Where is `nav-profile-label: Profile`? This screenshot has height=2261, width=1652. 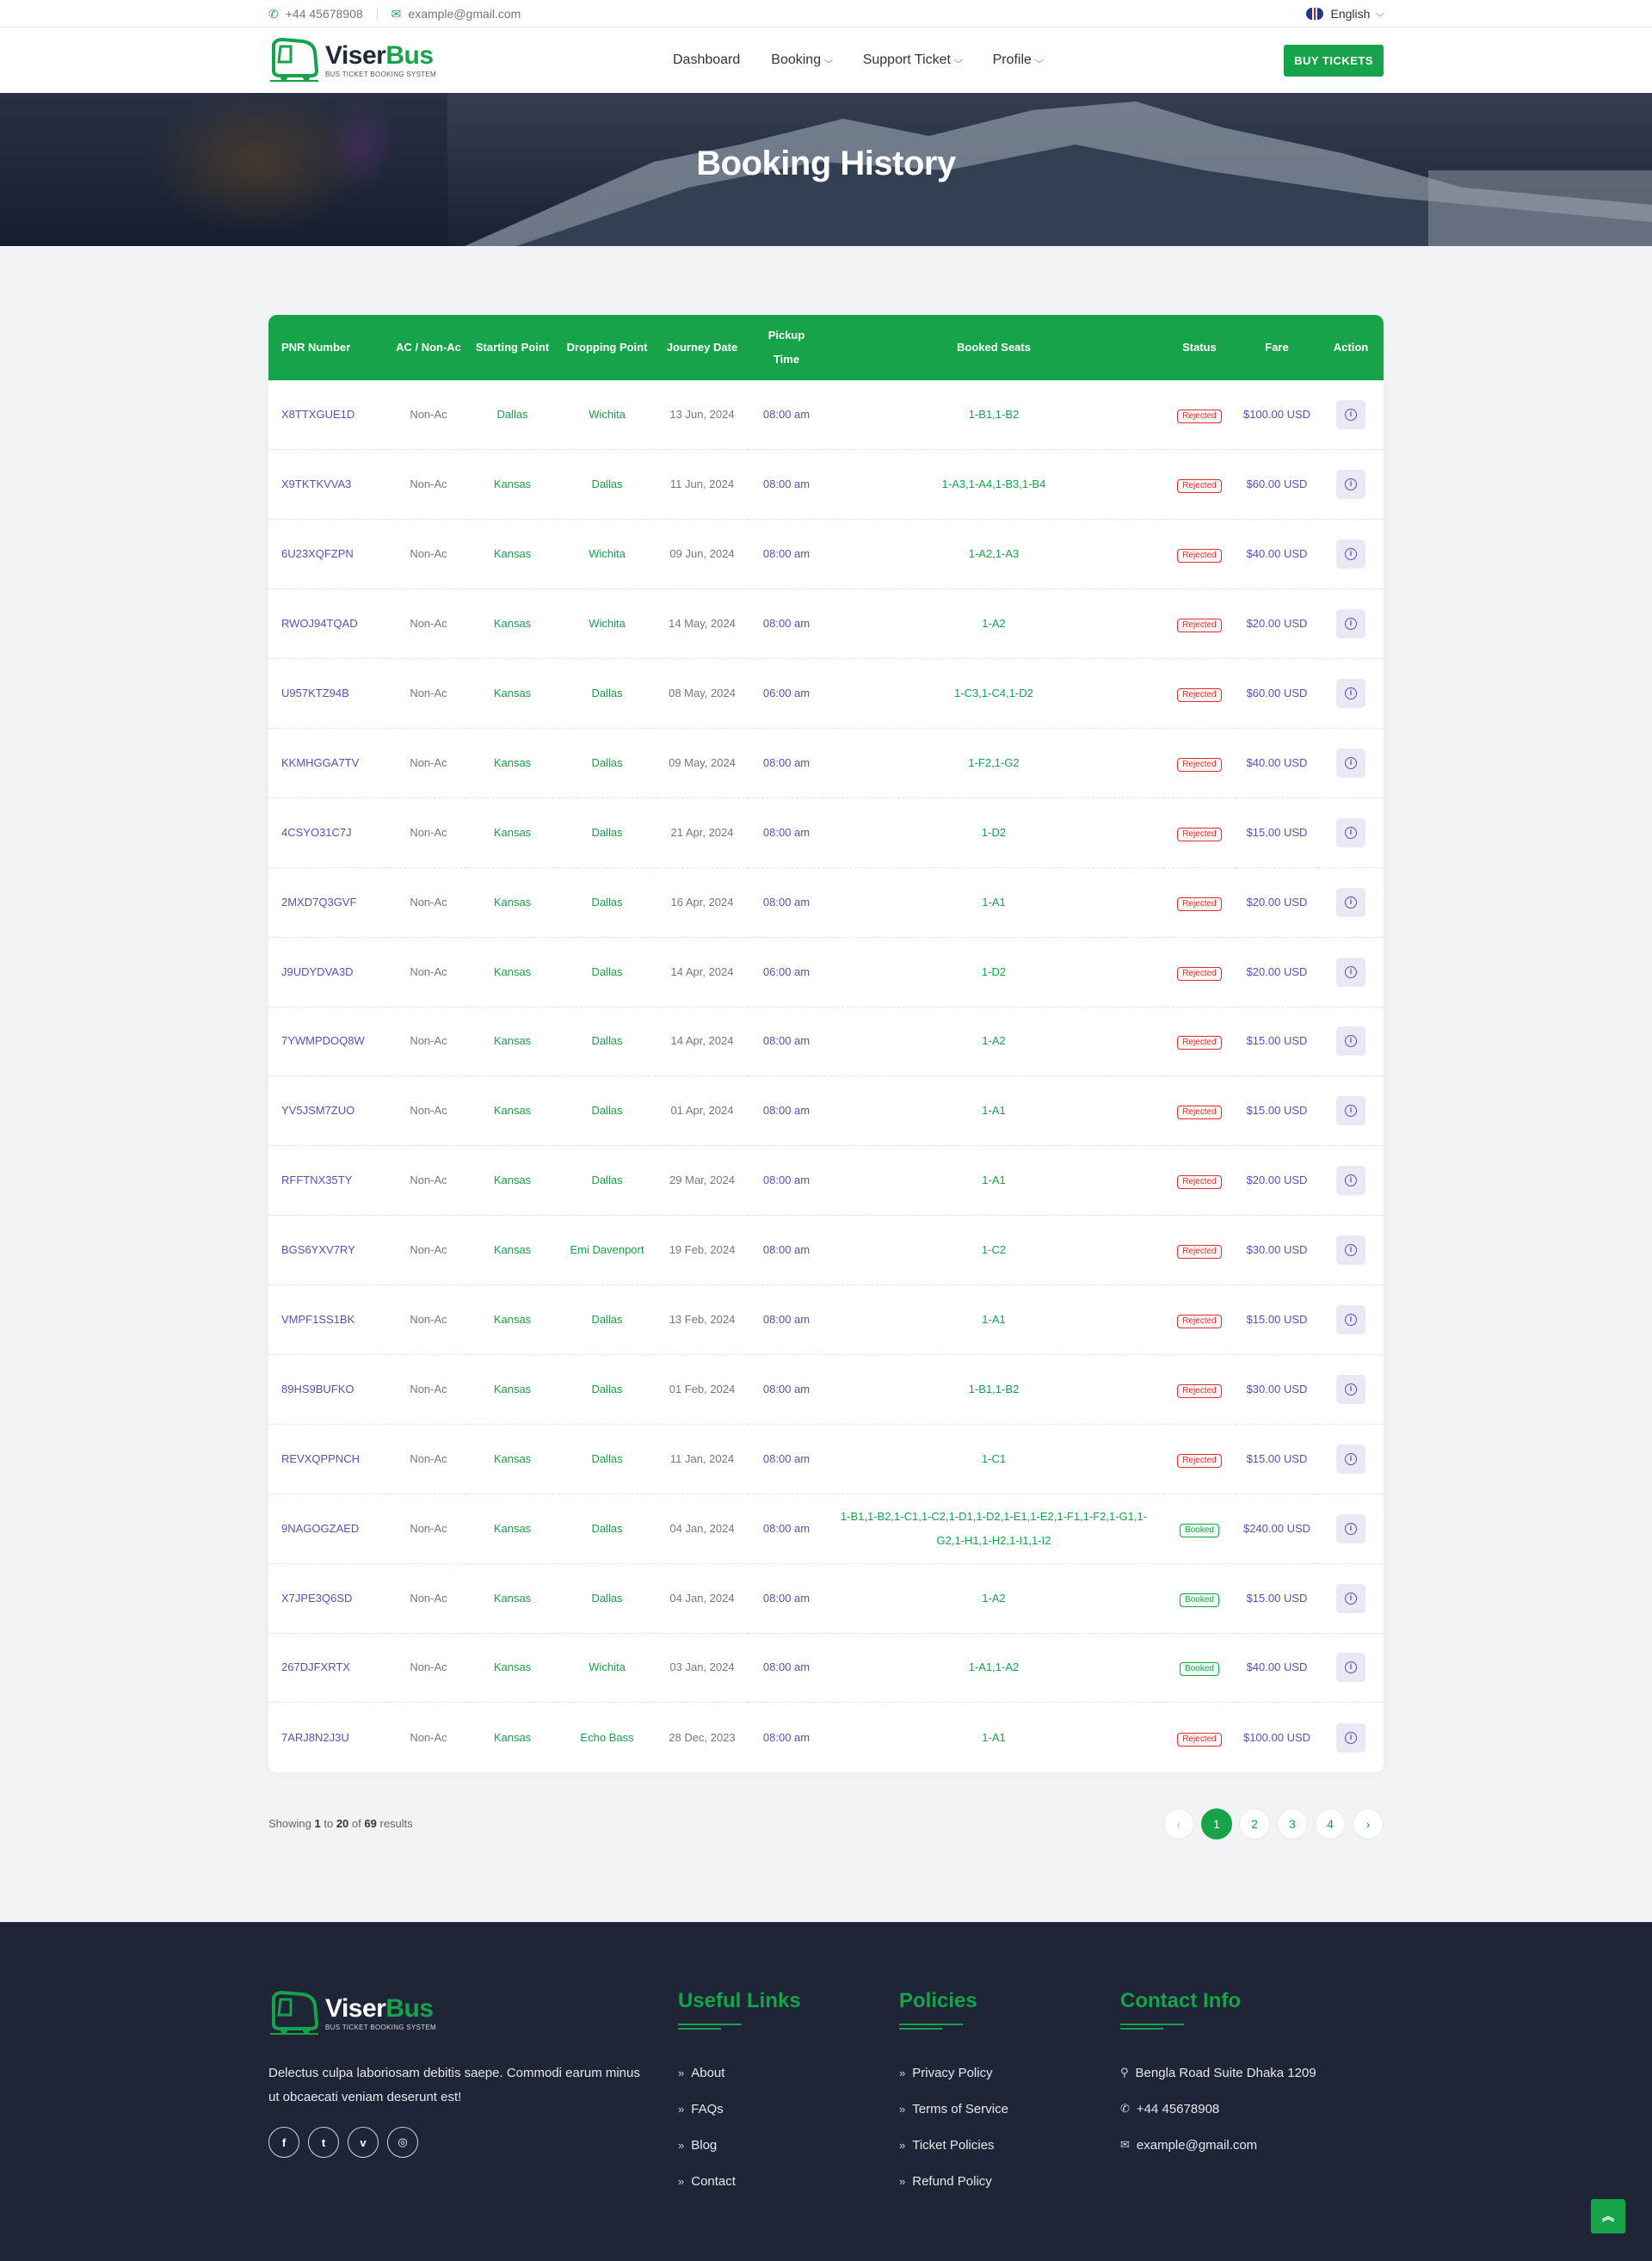
nav-profile-label: Profile is located at coordinates (1012, 60).